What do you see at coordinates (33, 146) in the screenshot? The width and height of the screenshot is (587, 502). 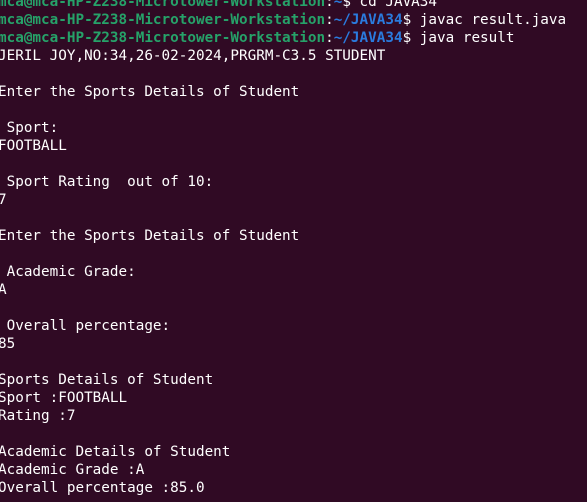 I see `output-line: FOOTBALL` at bounding box center [33, 146].